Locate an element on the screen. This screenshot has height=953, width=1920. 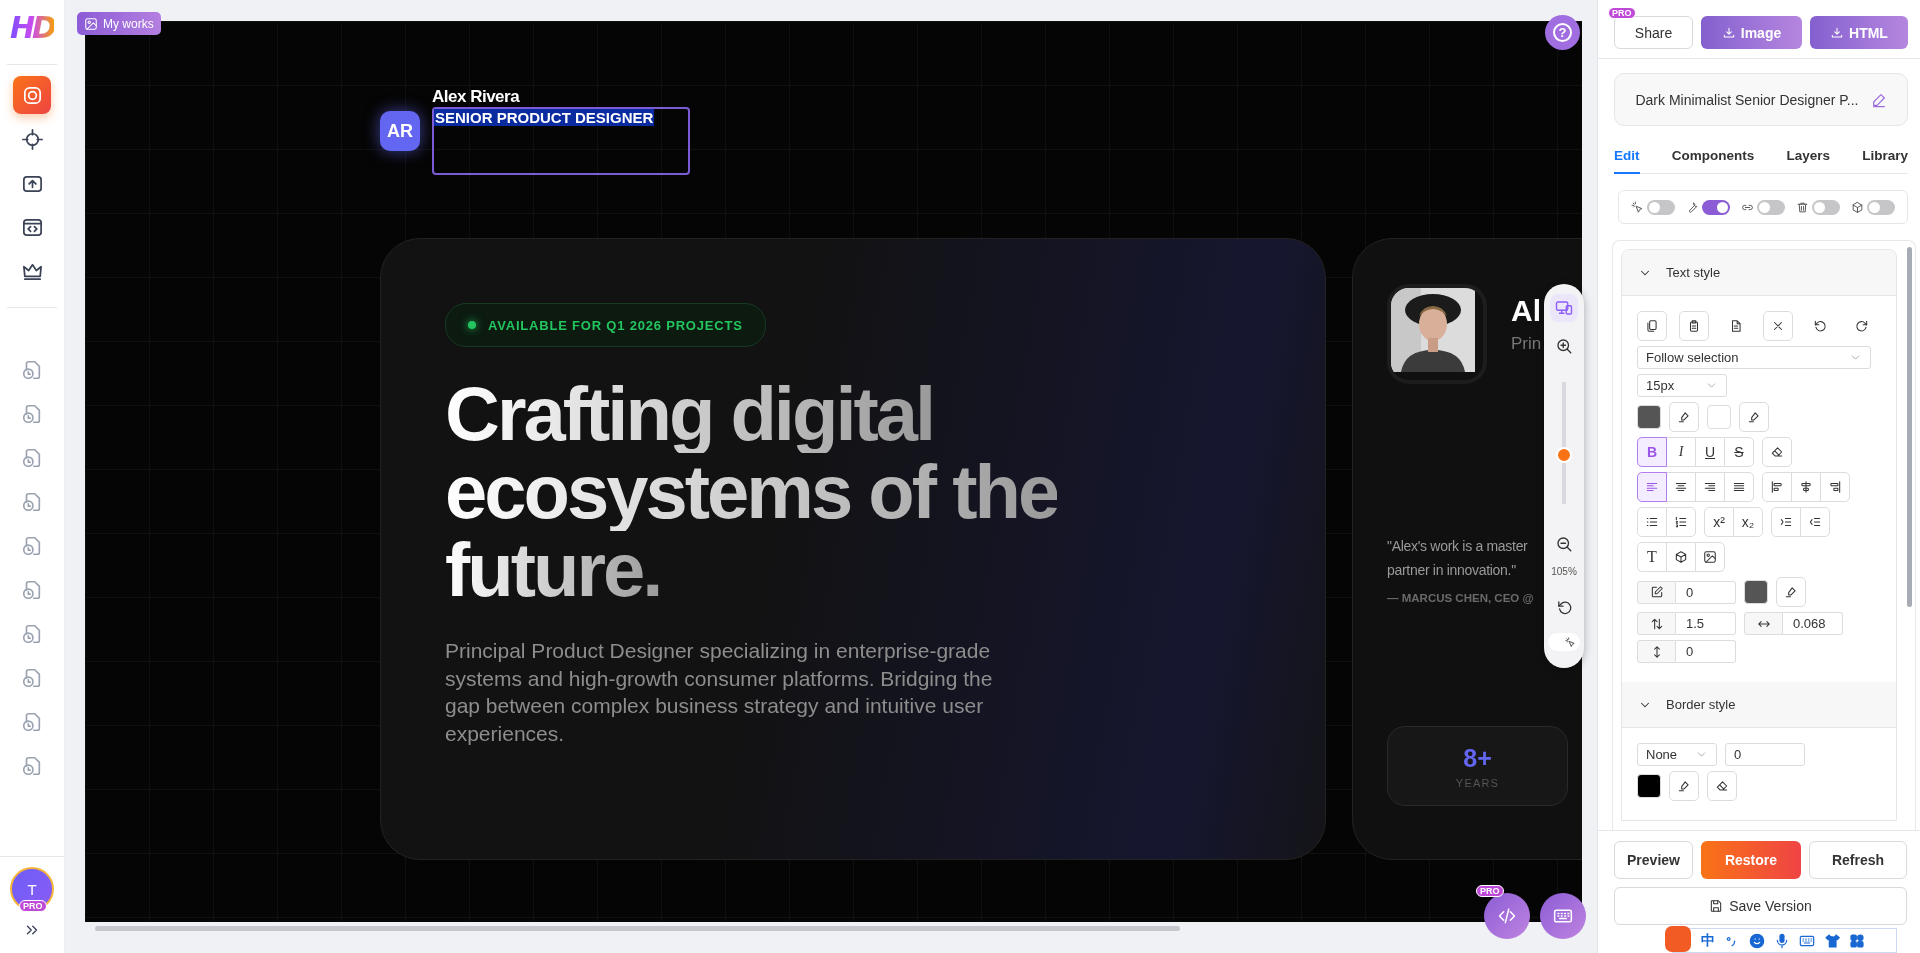
zoom-reading: 105% is located at coordinates (1564, 571).